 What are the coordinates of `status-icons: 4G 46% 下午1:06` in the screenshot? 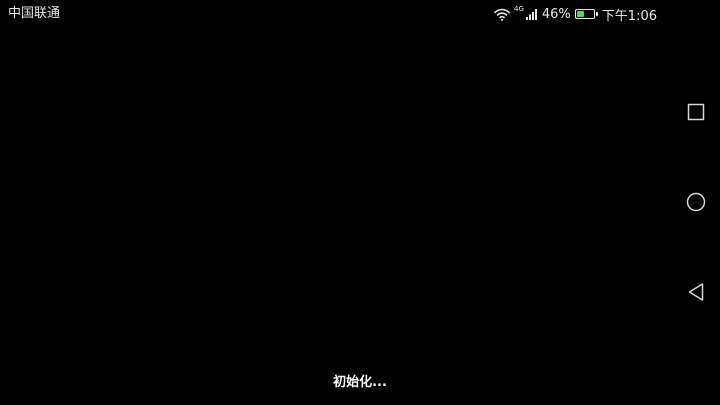 It's located at (575, 14).